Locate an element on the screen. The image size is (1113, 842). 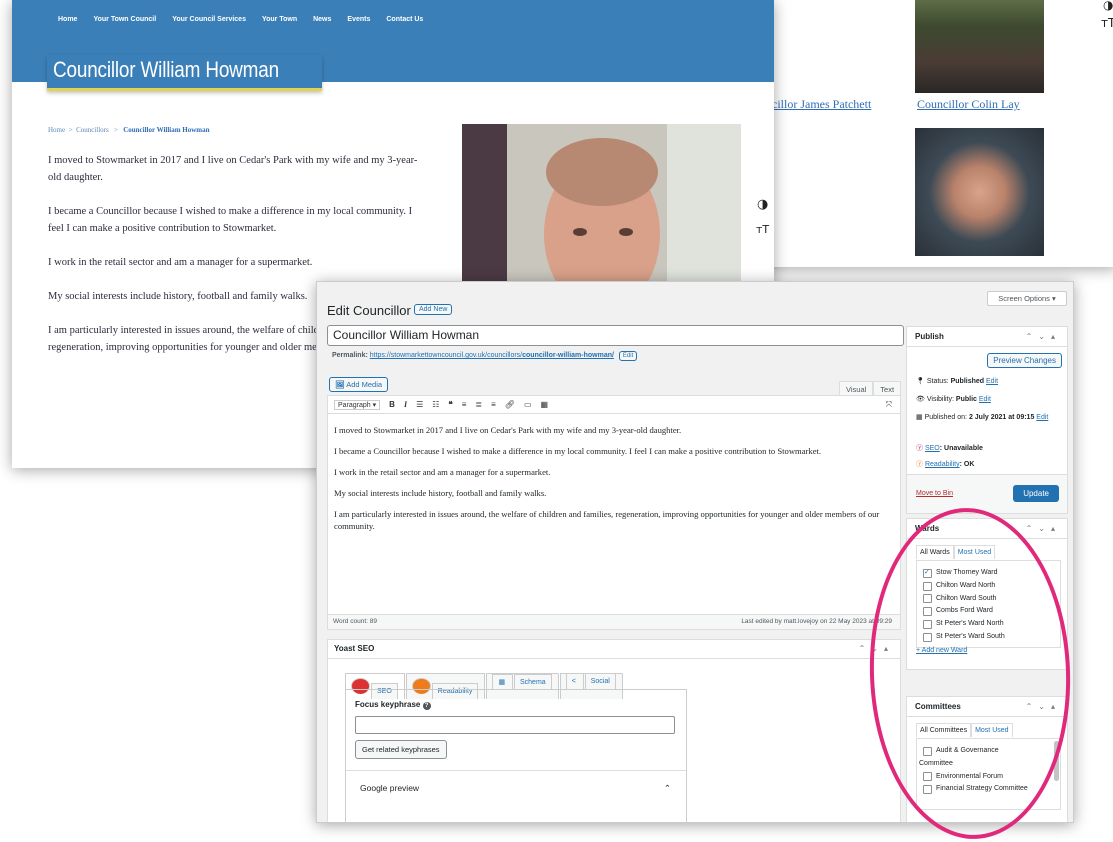
share-icon: < is located at coordinates (574, 681).